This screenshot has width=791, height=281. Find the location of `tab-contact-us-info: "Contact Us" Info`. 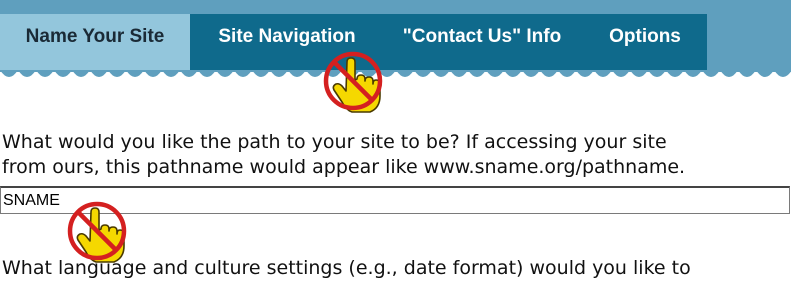

tab-contact-us-info: "Contact Us" Info is located at coordinates (482, 39).